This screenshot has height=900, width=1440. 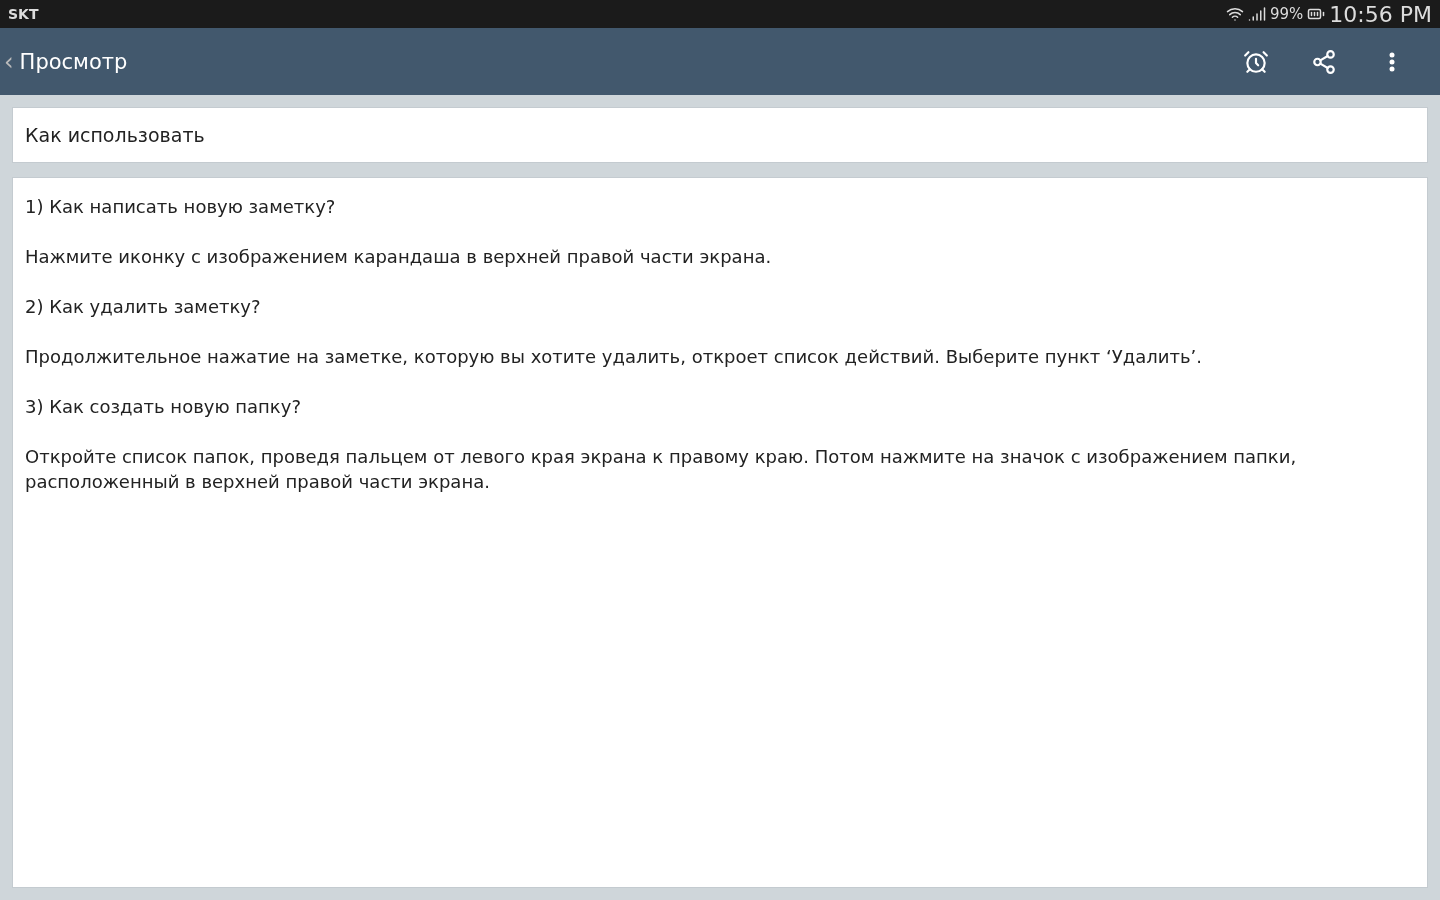 I want to click on carrier-name: SKT, so click(x=24, y=14).